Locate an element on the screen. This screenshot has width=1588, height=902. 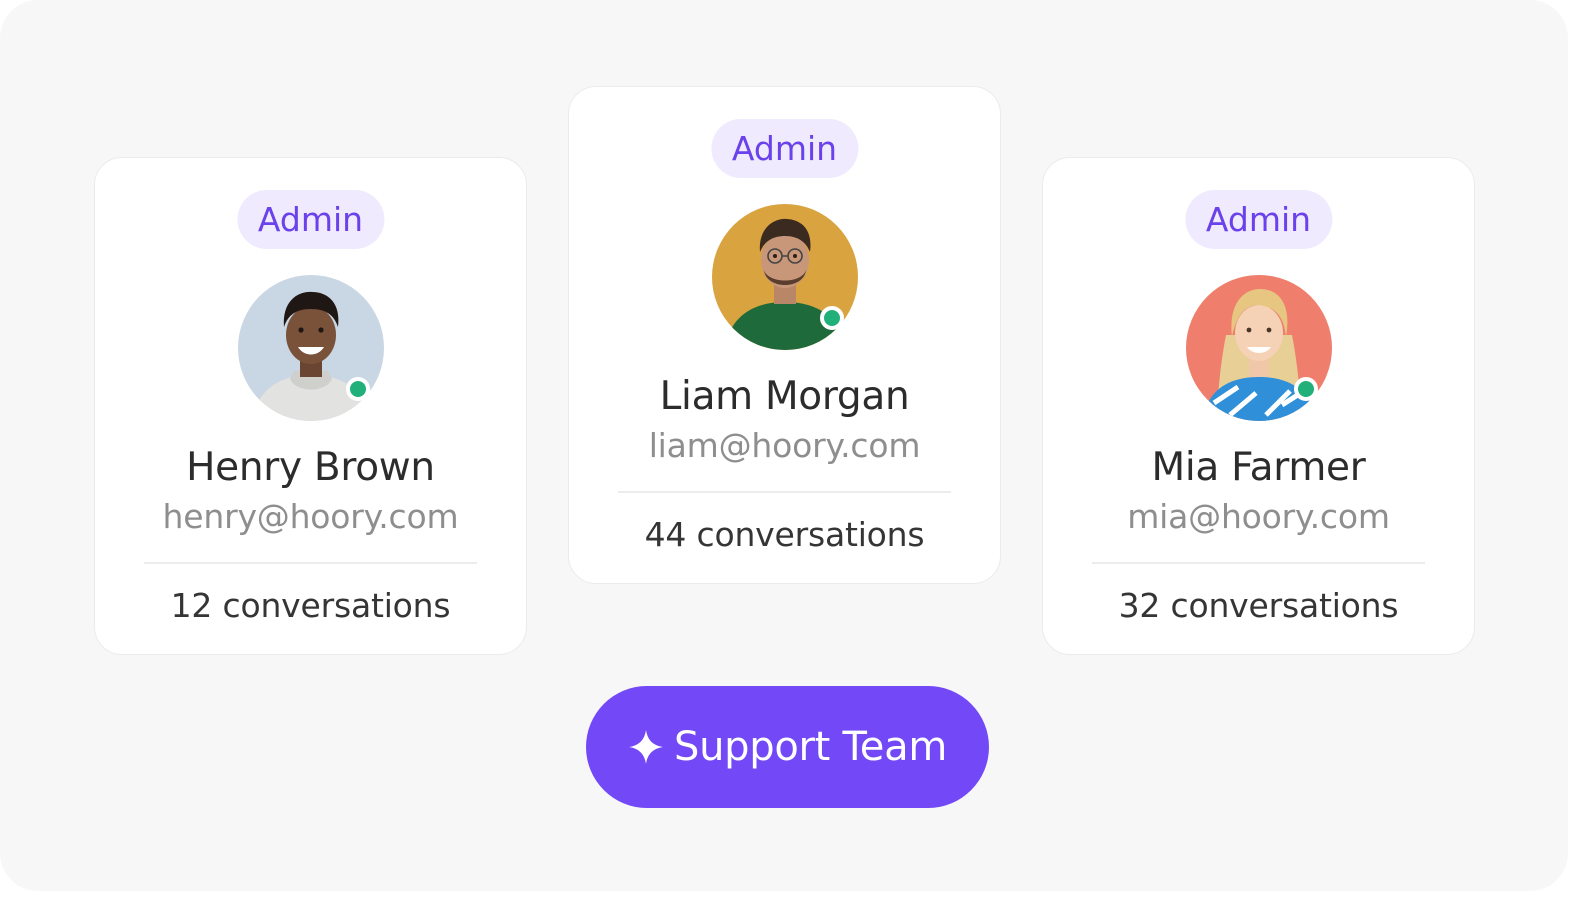
member-email: liam@hoory.com is located at coordinates (784, 445).